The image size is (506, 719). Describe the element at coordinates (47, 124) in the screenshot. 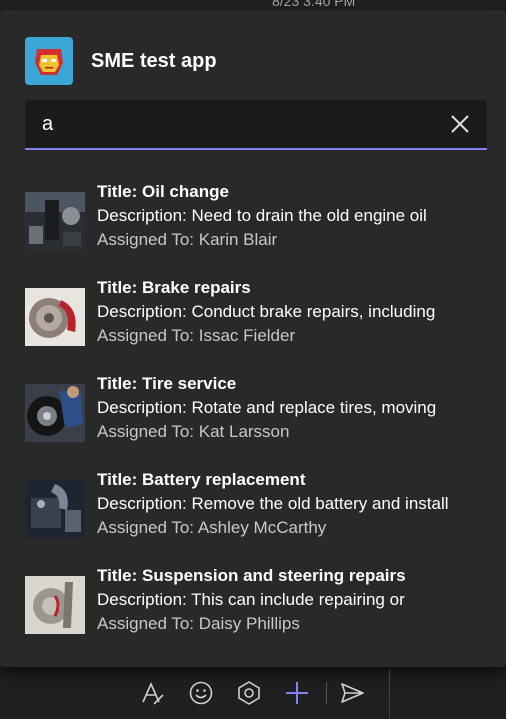

I see `search-value: a` at that location.